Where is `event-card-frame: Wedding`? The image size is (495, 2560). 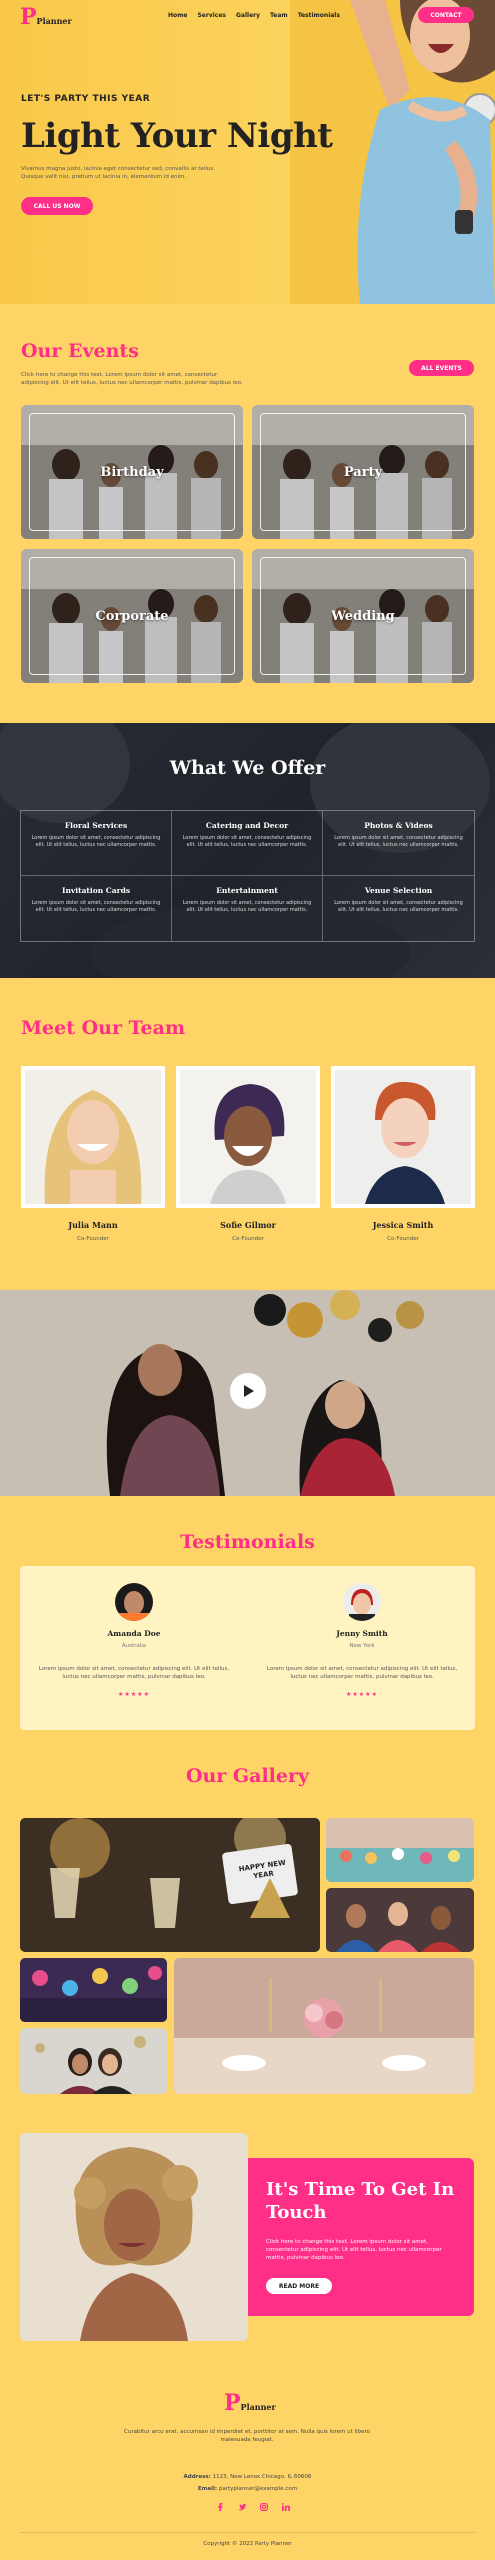 event-card-frame: Wedding is located at coordinates (363, 616).